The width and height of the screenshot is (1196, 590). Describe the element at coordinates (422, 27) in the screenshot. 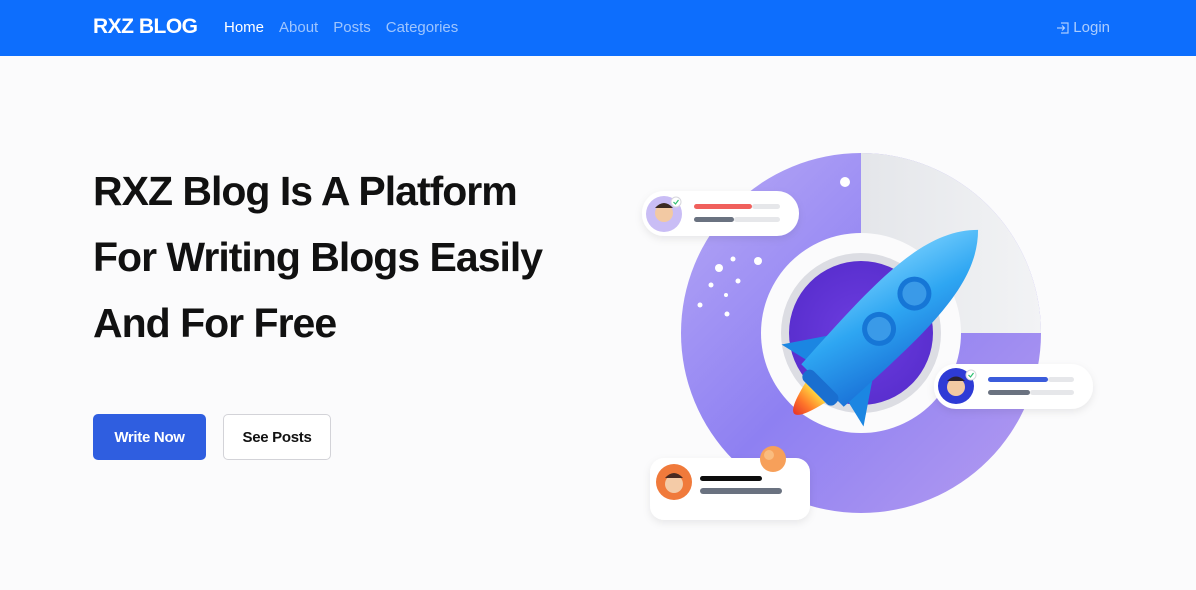

I see `nav-link-categories: Categories` at that location.